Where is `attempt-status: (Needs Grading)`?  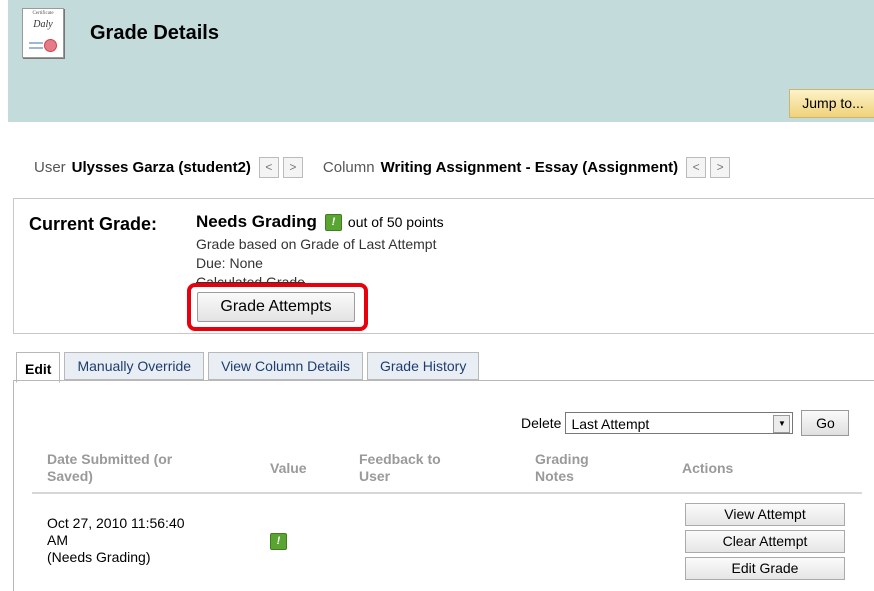 attempt-status: (Needs Grading) is located at coordinates (99, 557).